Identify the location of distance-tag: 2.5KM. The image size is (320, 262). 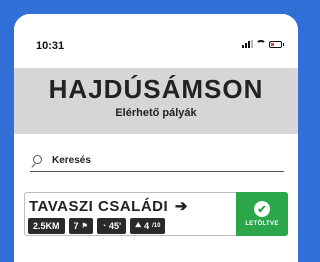
(46, 226).